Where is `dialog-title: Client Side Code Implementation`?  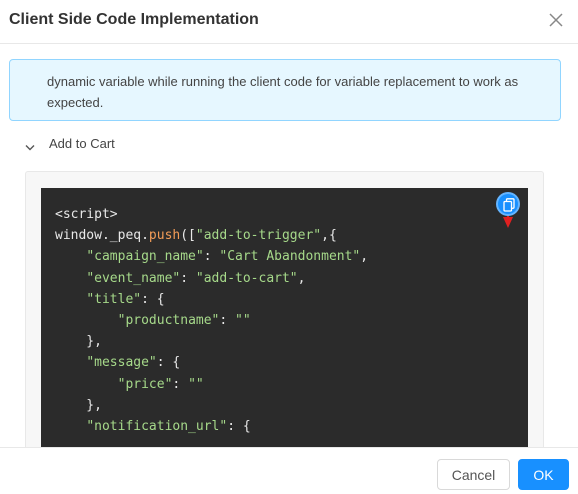 dialog-title: Client Side Code Implementation is located at coordinates (134, 19).